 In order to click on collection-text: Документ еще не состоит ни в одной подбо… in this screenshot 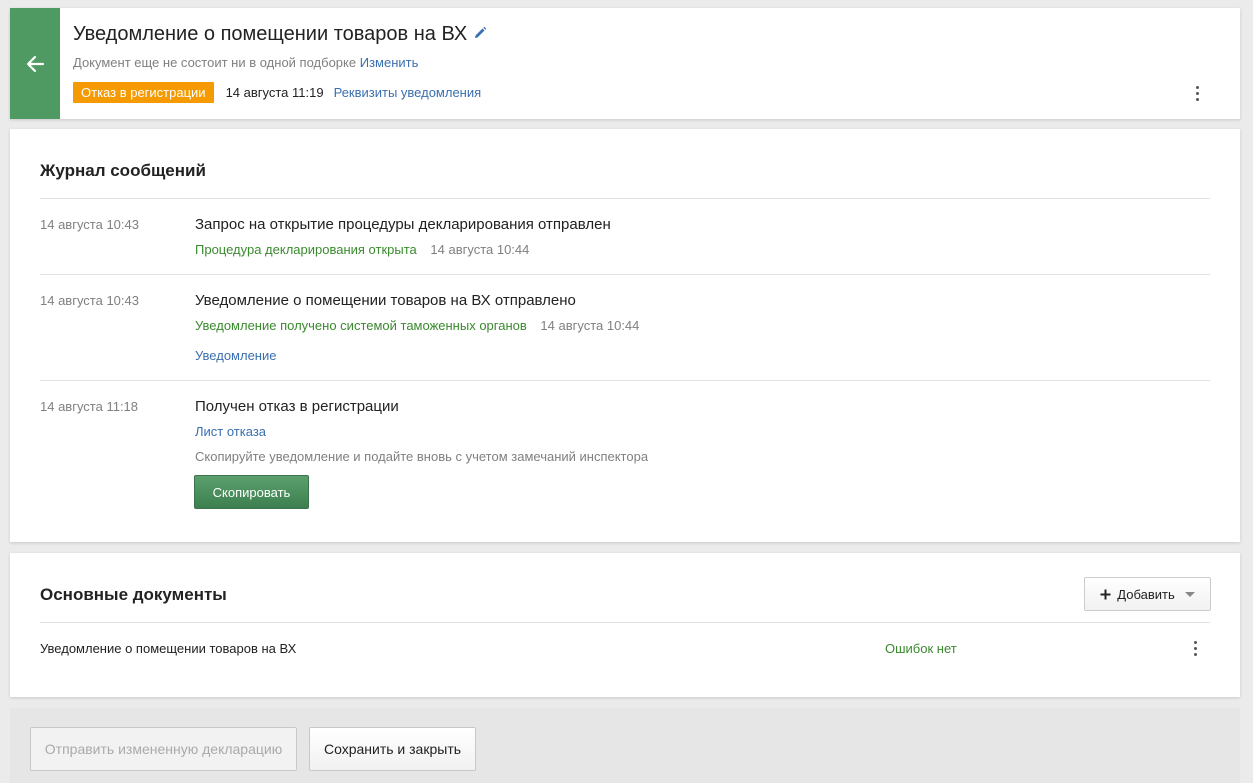, I will do `click(215, 62)`.